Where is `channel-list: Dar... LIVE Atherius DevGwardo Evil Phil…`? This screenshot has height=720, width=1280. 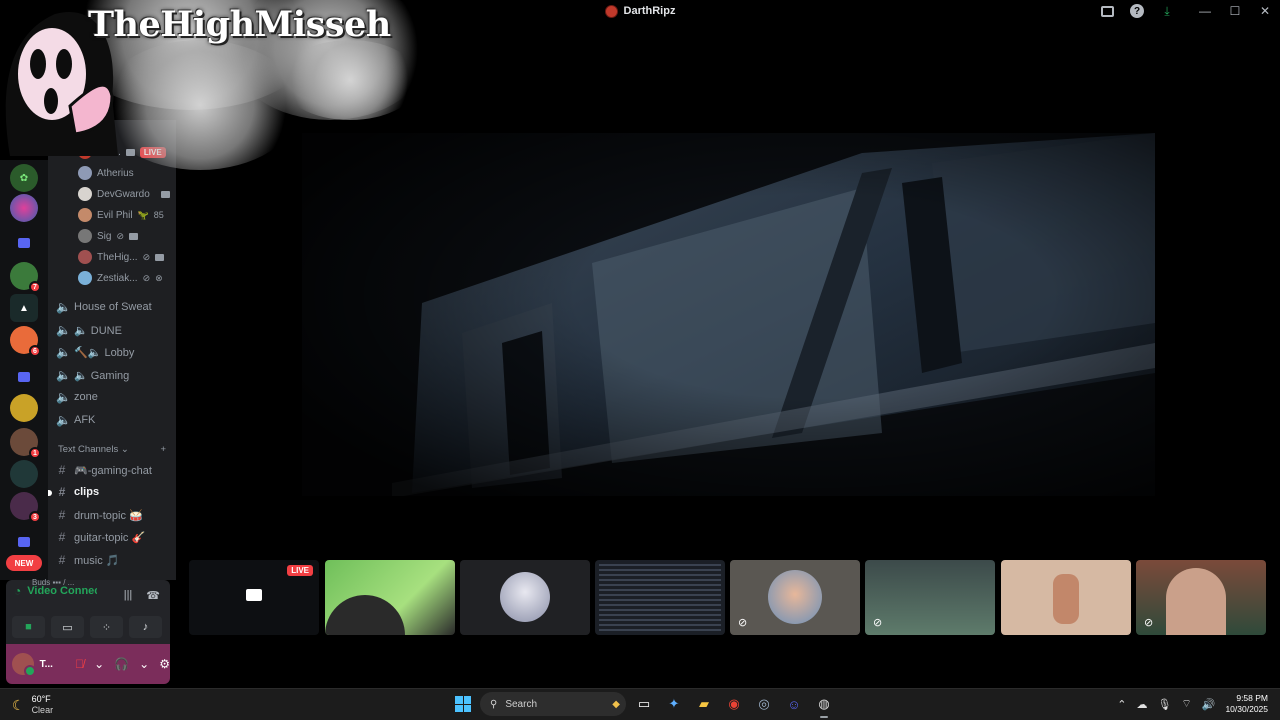 channel-list: Dar... LIVE Atherius DevGwardo Evil Phil… is located at coordinates (112, 350).